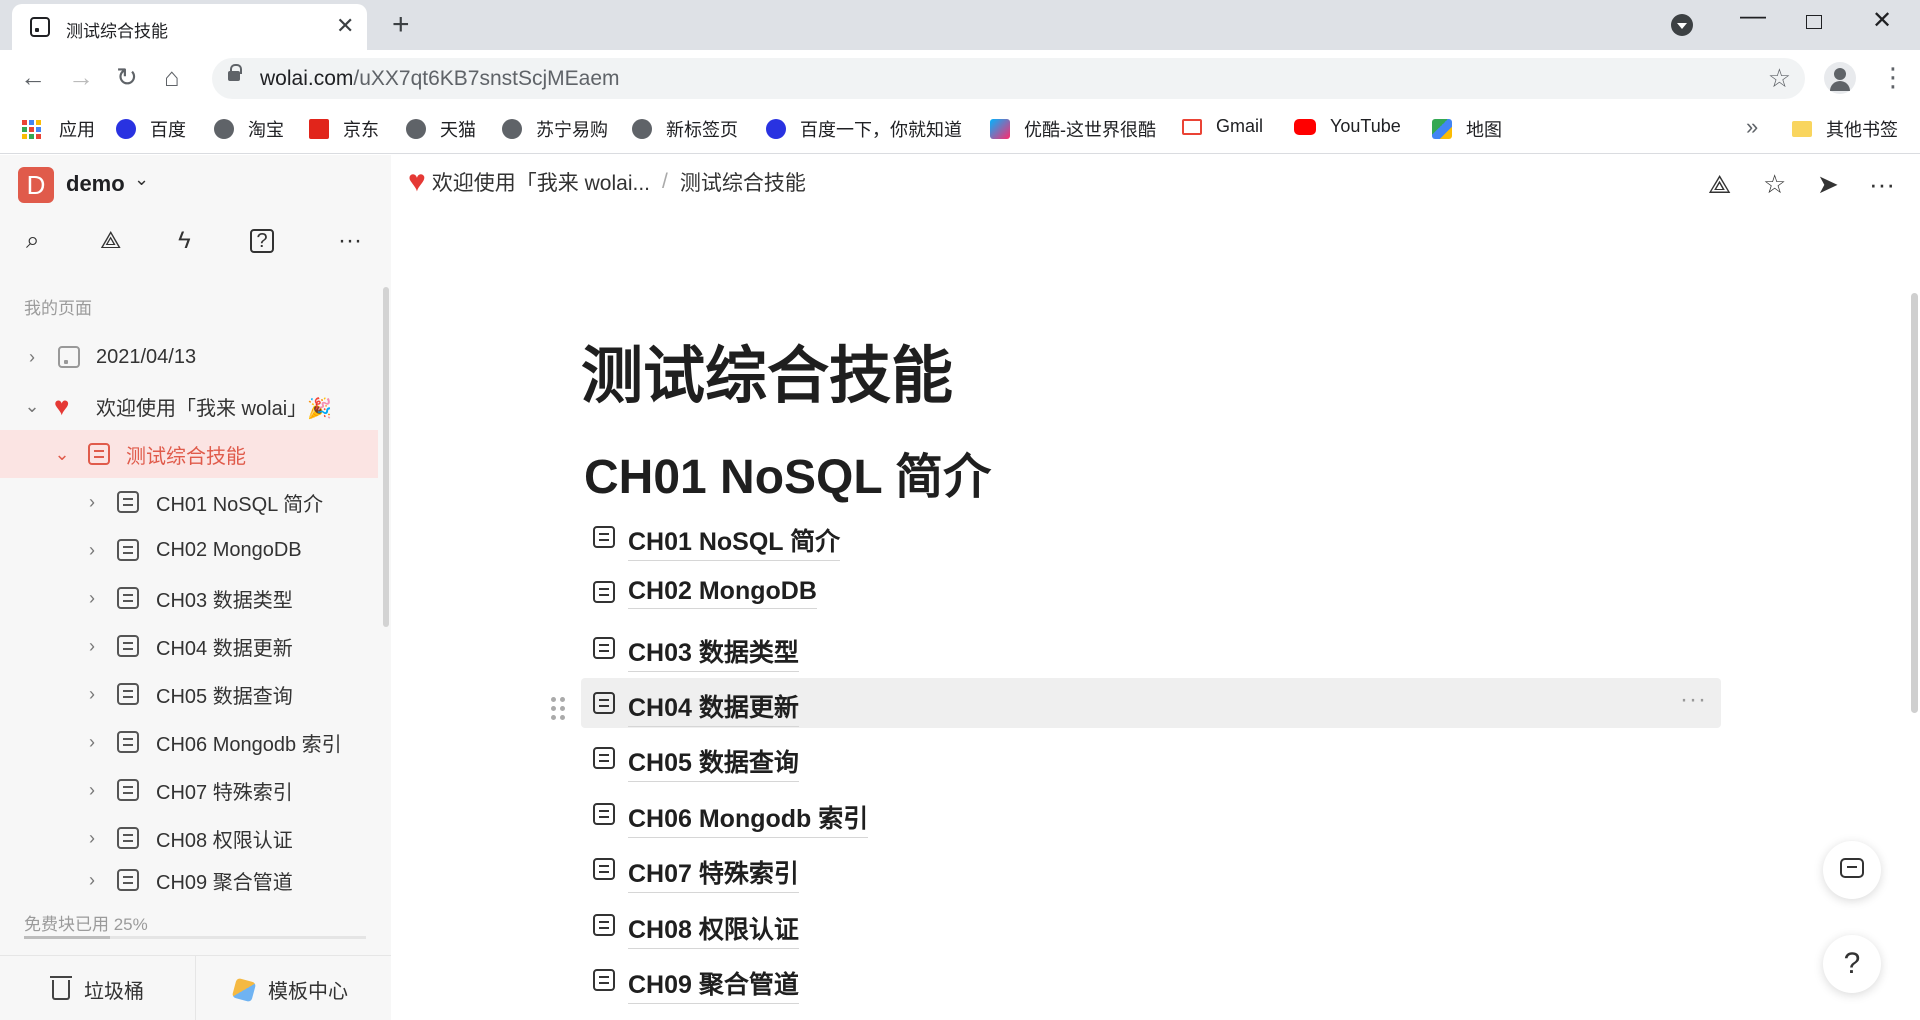 The height and width of the screenshot is (1020, 1920). Describe the element at coordinates (1073, 129) in the screenshot. I see `bookmark-youku: 优酷-这世界很酷` at that location.